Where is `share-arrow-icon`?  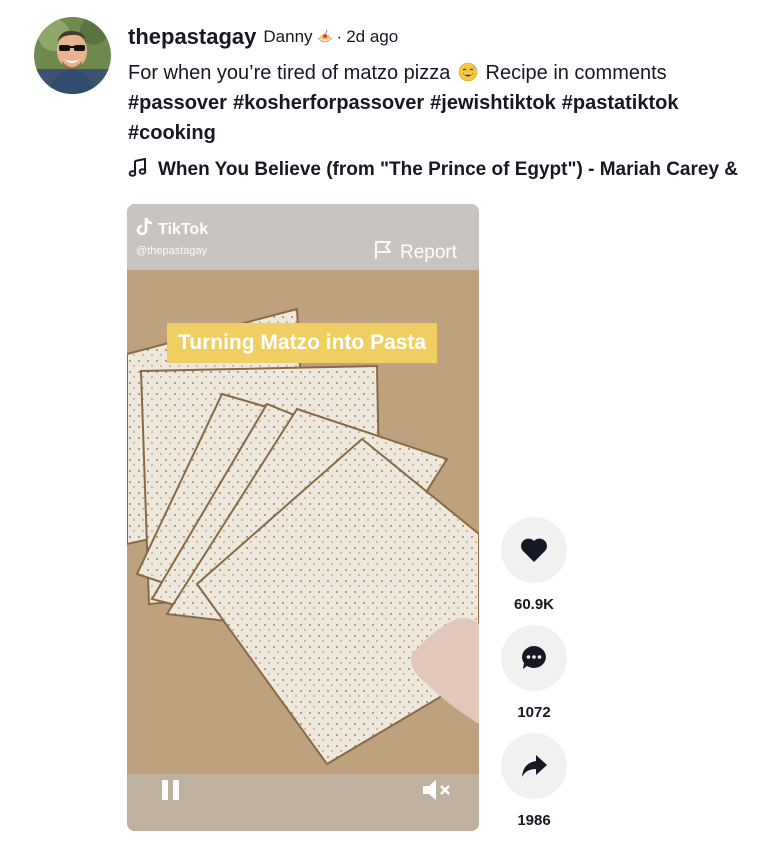 share-arrow-icon is located at coordinates (534, 766).